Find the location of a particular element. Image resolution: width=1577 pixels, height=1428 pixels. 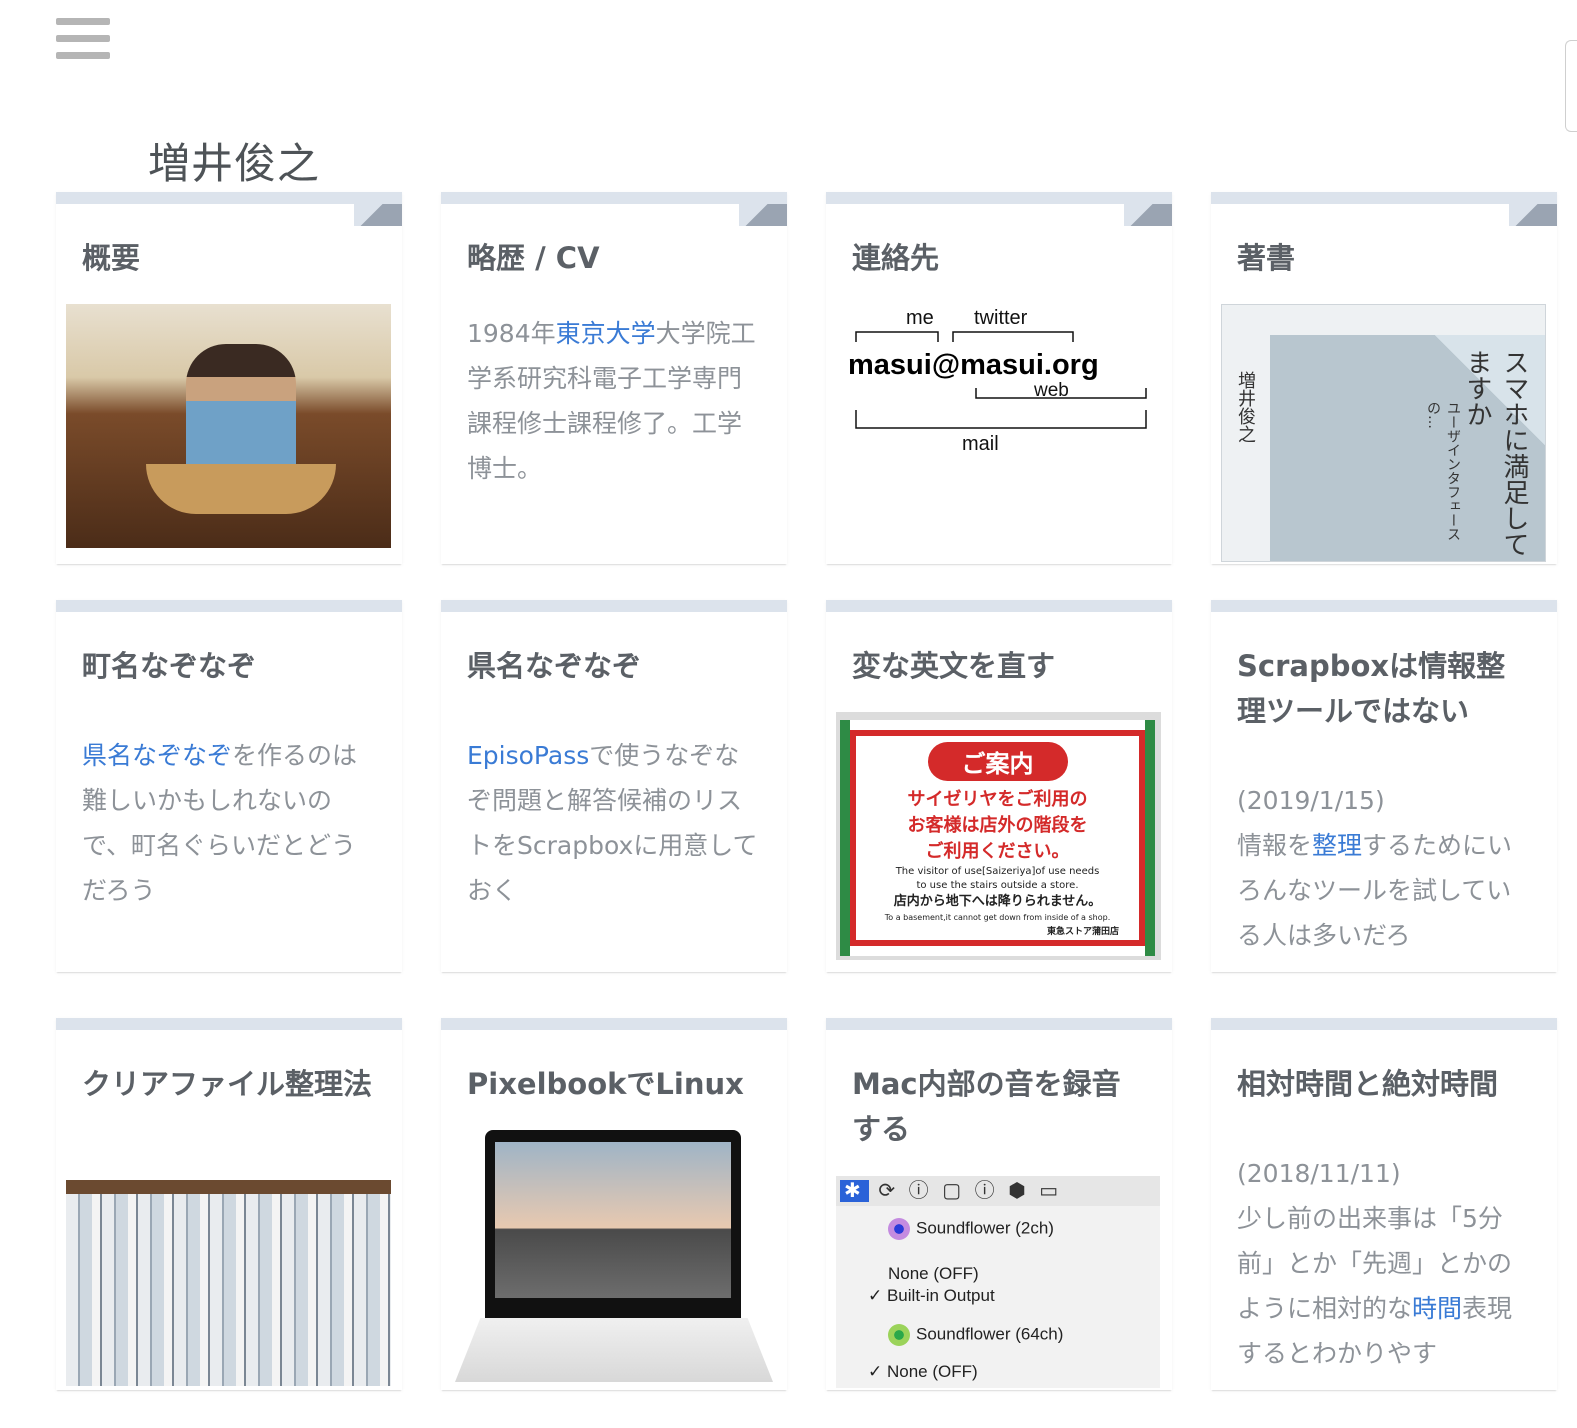

card-title: 変な英文を直す is located at coordinates (954, 666).